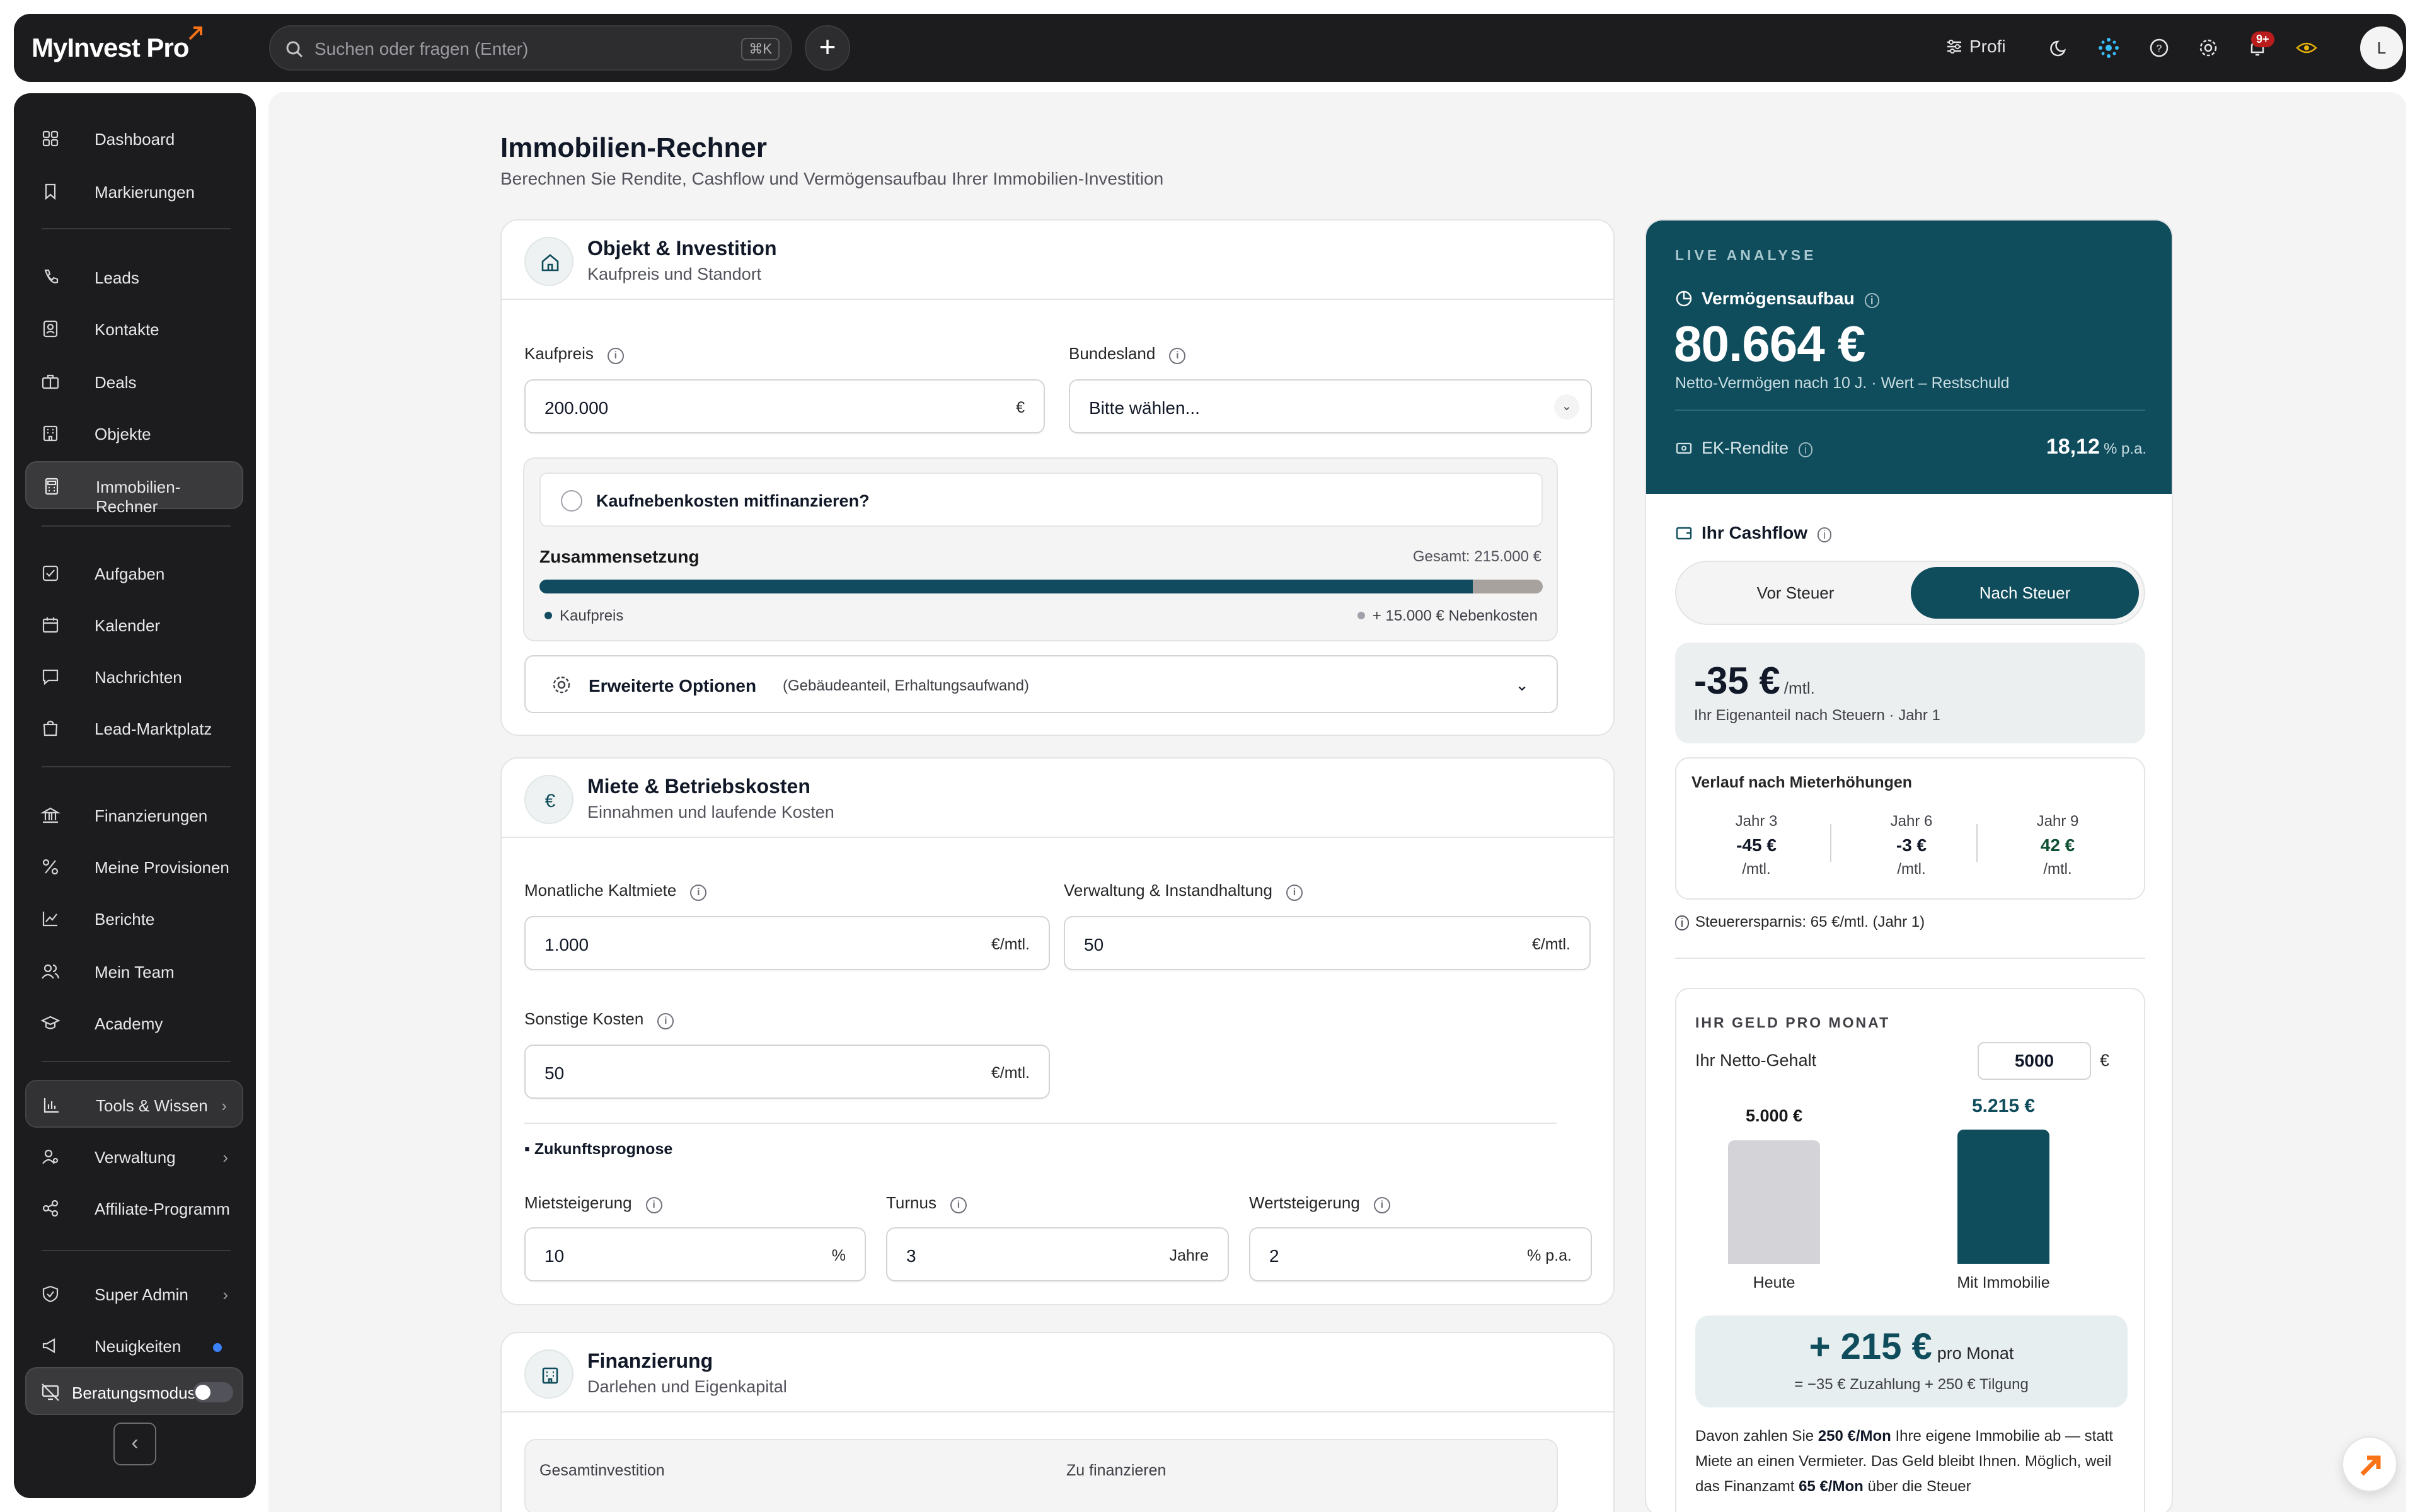 This screenshot has height=1512, width=2420. I want to click on help-icon: ?, so click(2159, 48).